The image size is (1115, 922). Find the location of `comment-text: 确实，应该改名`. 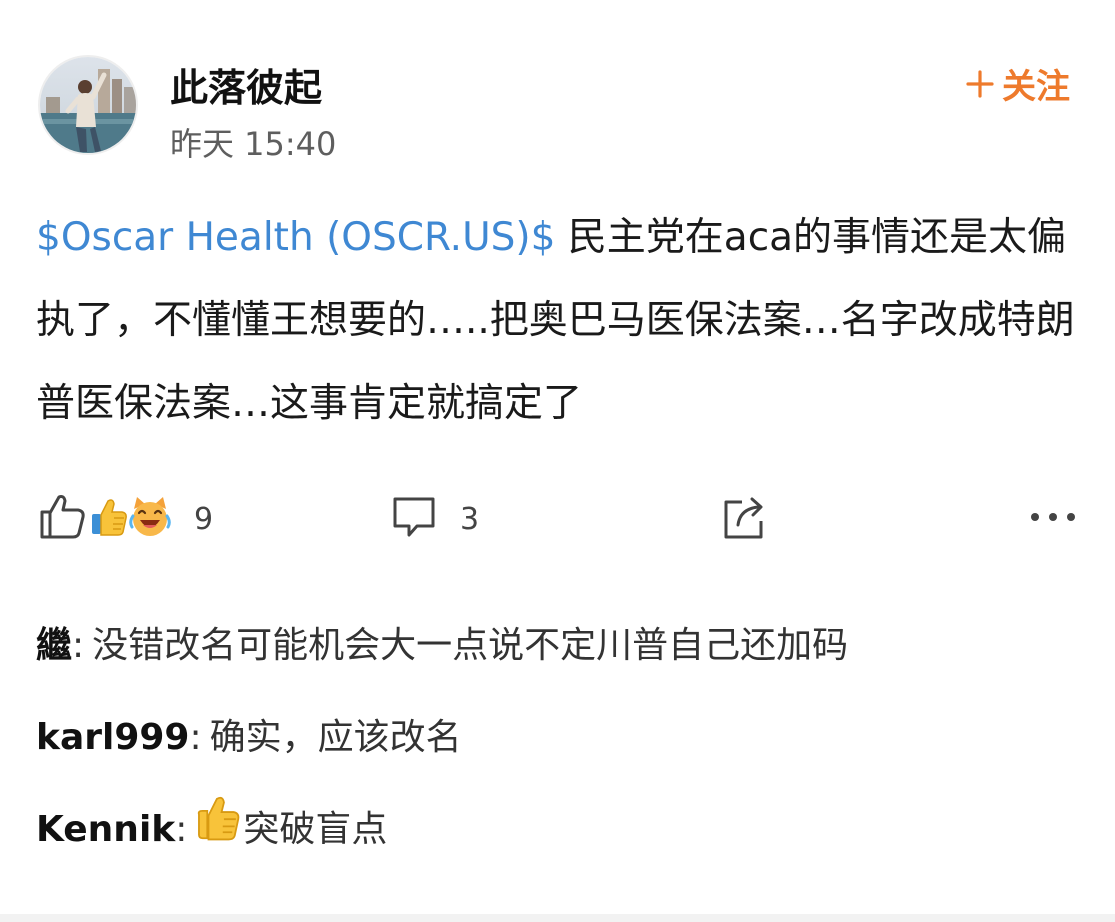

comment-text: 确实，应该改名 is located at coordinates (335, 737).